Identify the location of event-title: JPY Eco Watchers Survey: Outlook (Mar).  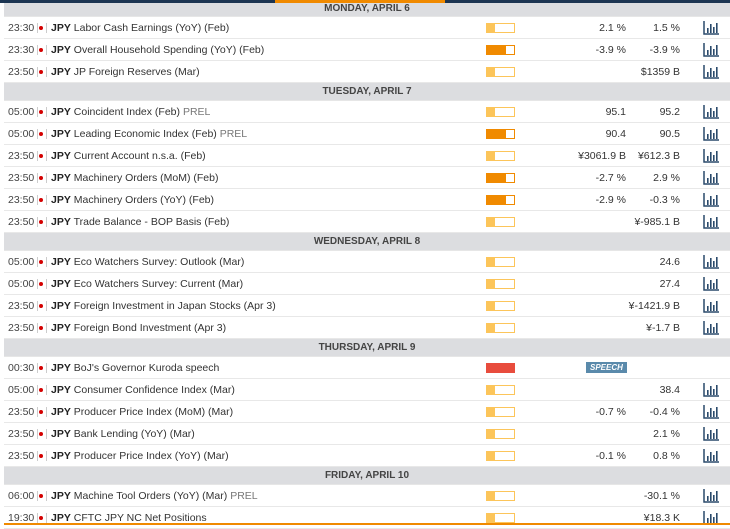
(147, 262).